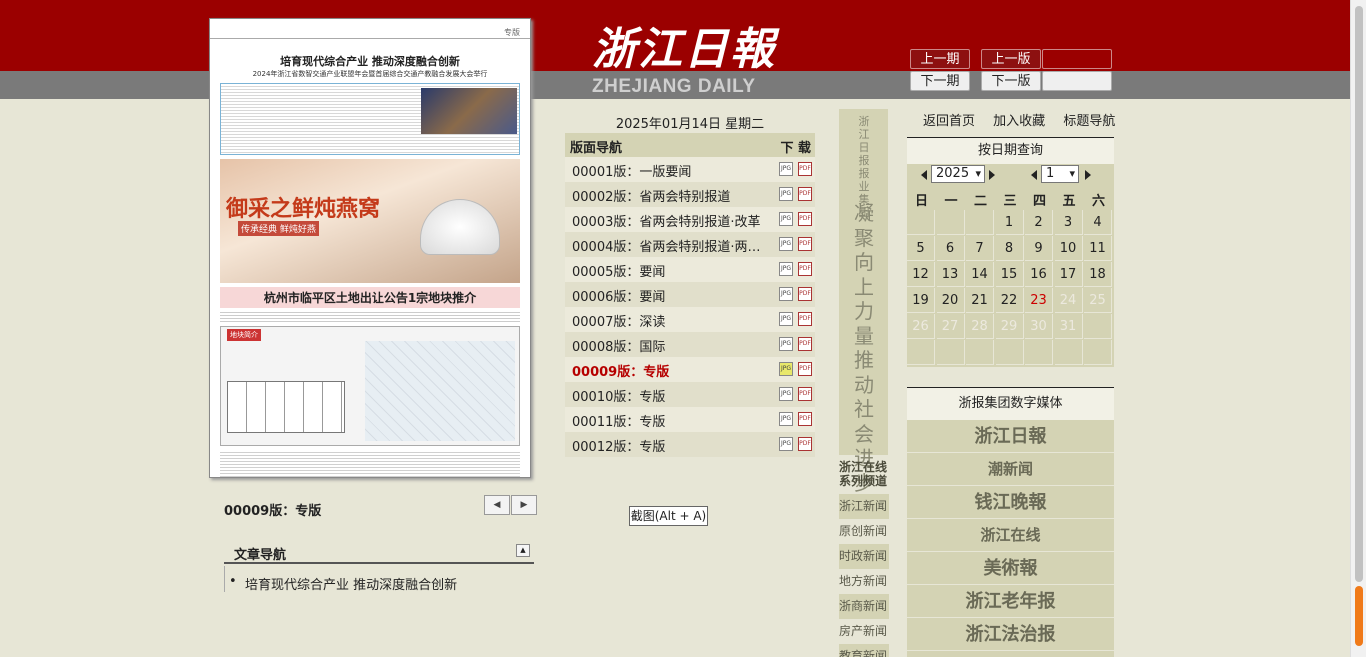  What do you see at coordinates (940, 59) in the screenshot?
I see `prev-issue-button: 上一期` at bounding box center [940, 59].